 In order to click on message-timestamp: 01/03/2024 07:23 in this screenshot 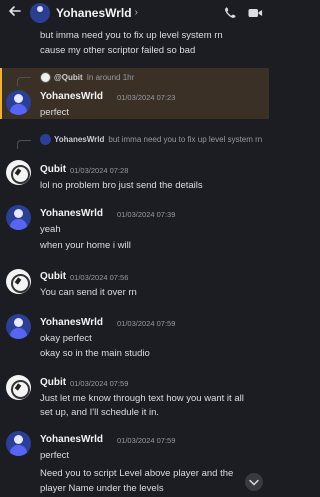, I will do `click(146, 97)`.